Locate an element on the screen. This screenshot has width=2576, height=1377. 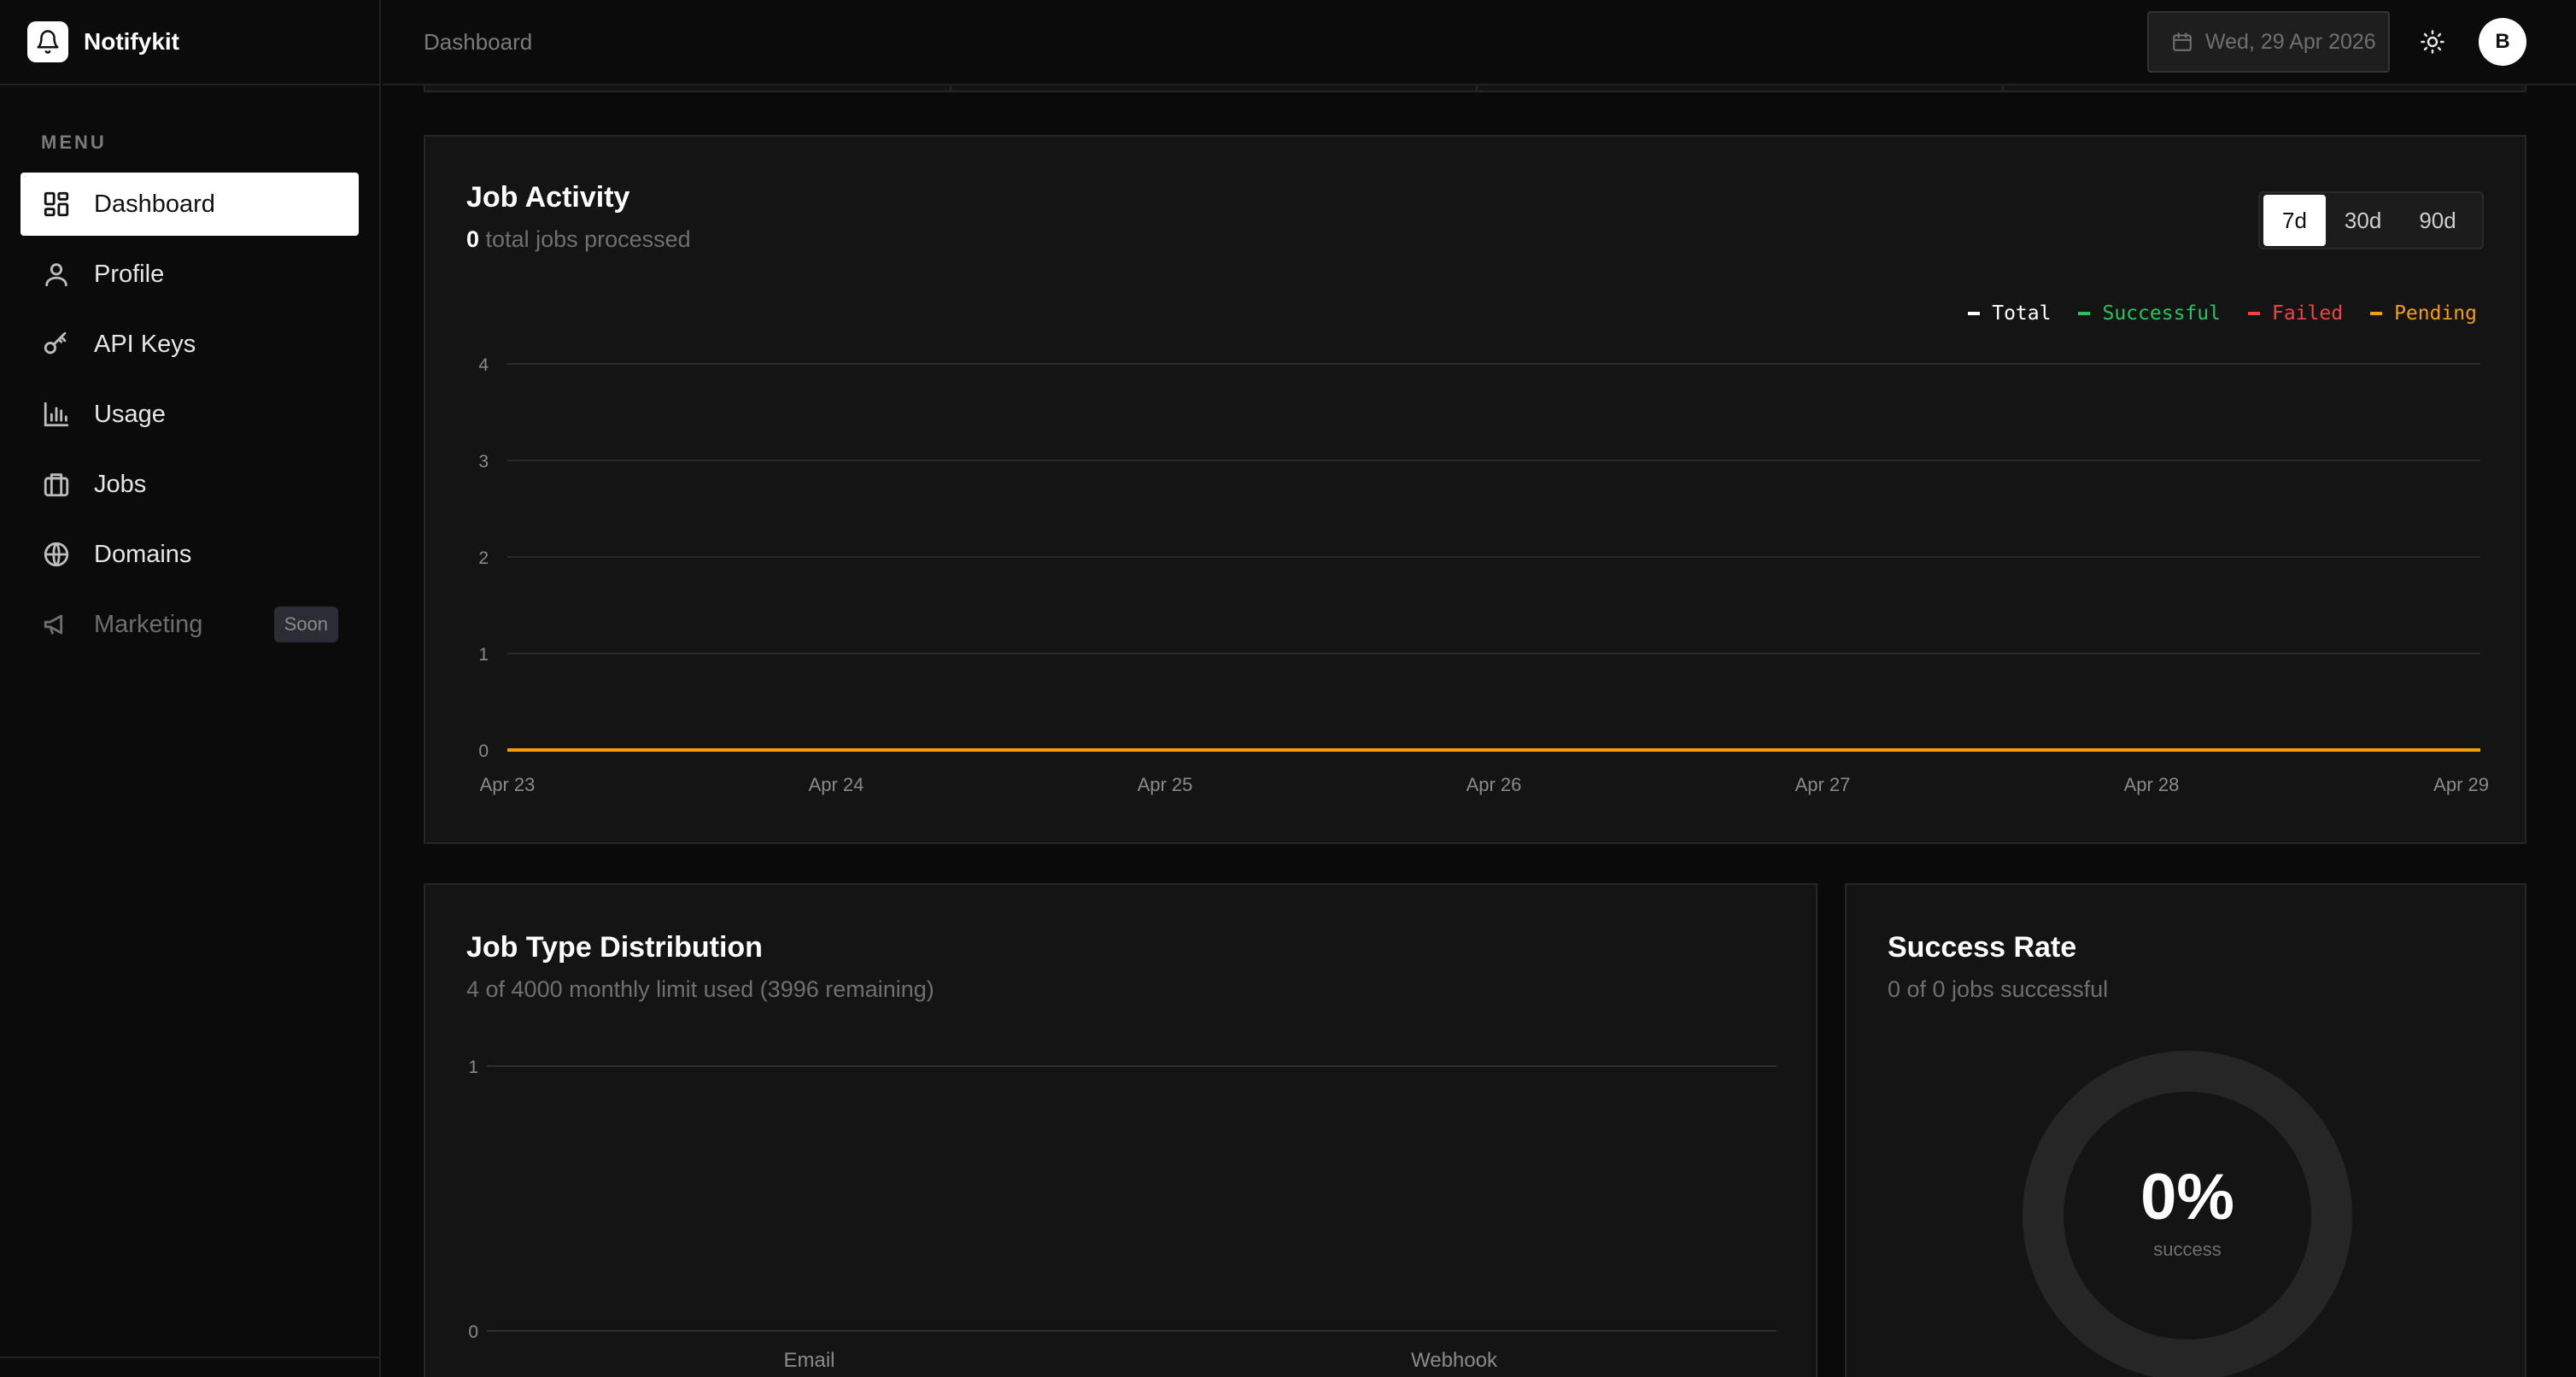
date-picker: Wed, 29 Apr 2026 is located at coordinates (2268, 42).